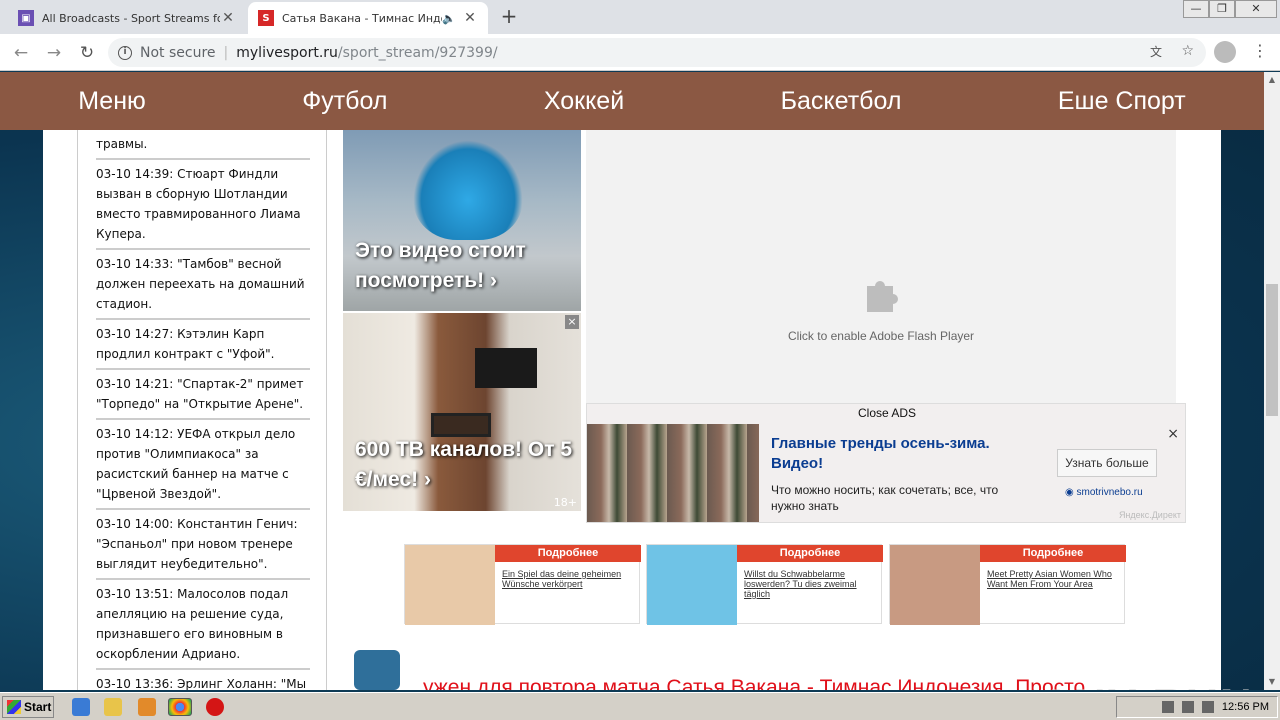 The height and width of the screenshot is (720, 1280). I want to click on back-arrow-icon: ←, so click(21, 53).